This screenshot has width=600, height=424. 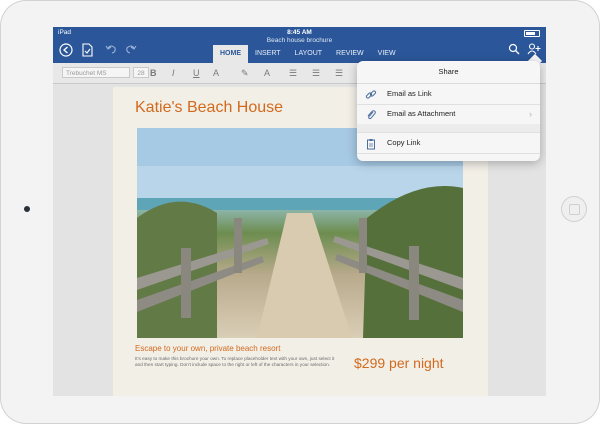 I want to click on email-as-link-item: Email as Link, so click(x=448, y=94).